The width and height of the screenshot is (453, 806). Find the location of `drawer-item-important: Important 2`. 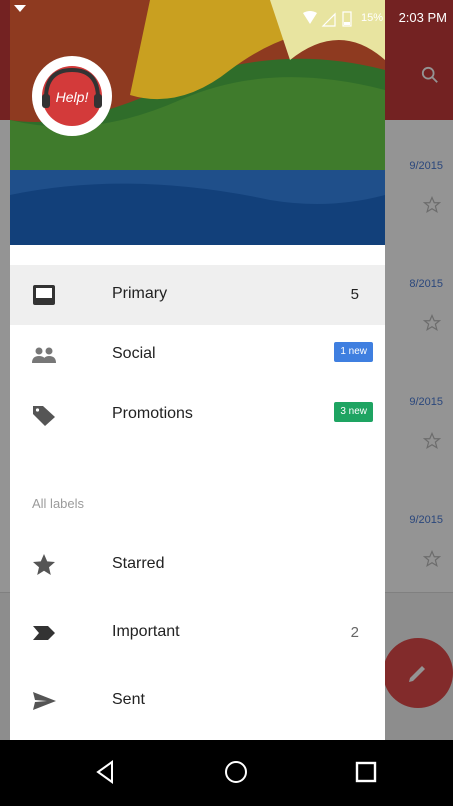

drawer-item-important: Important 2 is located at coordinates (197, 633).